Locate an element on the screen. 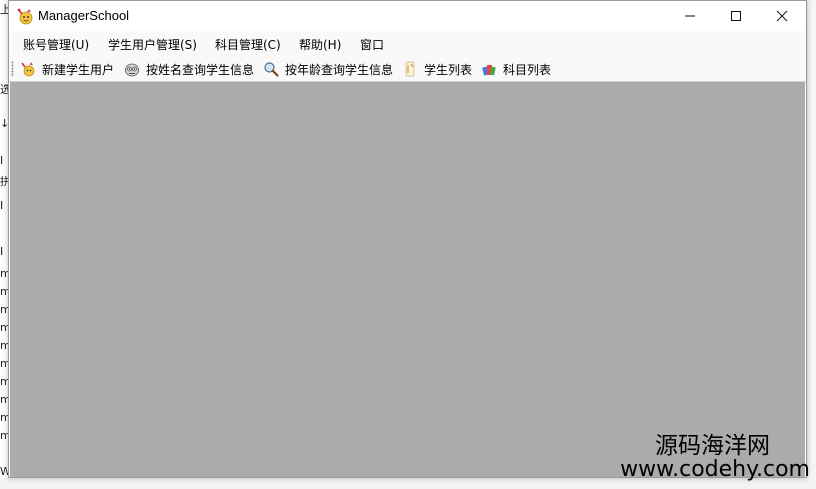 This screenshot has width=816, height=489. app-icon is located at coordinates (25, 16).